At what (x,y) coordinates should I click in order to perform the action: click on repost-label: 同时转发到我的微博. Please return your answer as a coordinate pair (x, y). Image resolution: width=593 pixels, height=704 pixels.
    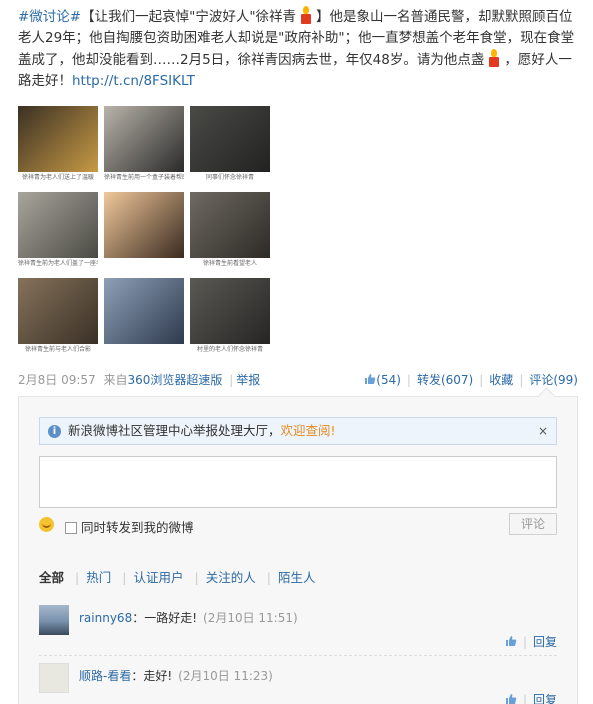
    Looking at the image, I should click on (137, 527).